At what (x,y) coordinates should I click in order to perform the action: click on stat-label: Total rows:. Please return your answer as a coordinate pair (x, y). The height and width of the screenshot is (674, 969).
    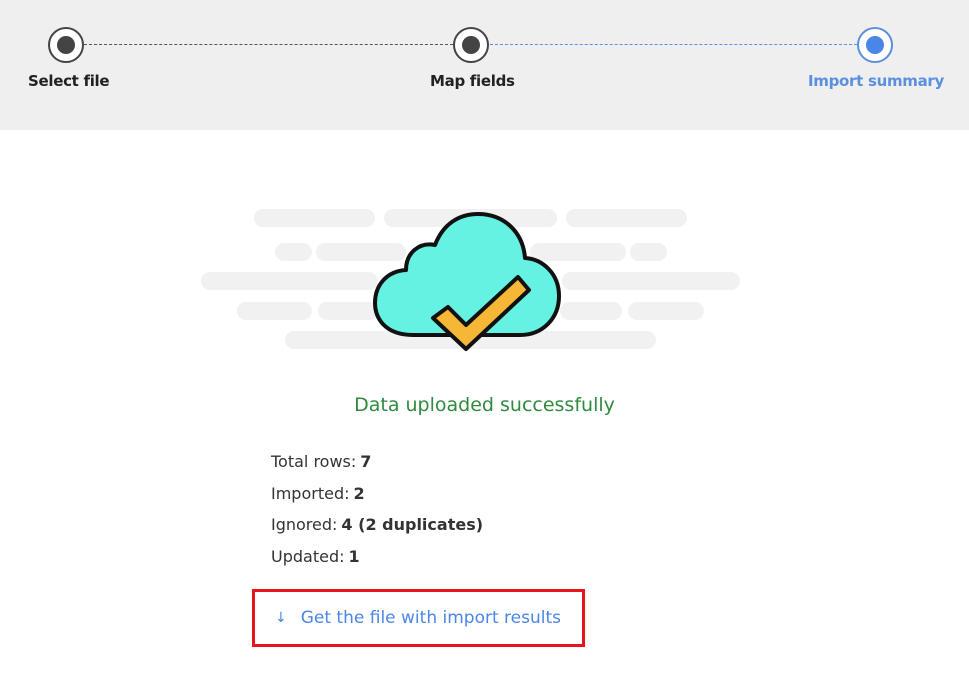
    Looking at the image, I should click on (314, 461).